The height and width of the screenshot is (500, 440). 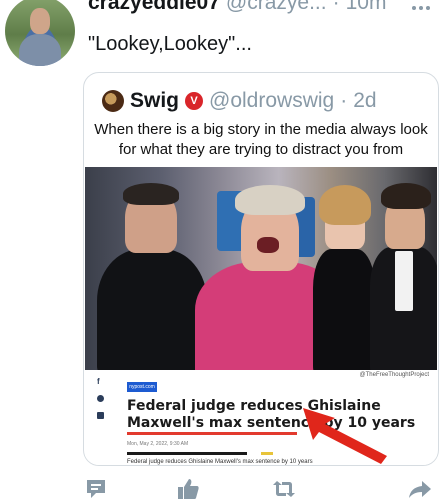 What do you see at coordinates (102, 403) in the screenshot?
I see `share-icons: f` at bounding box center [102, 403].